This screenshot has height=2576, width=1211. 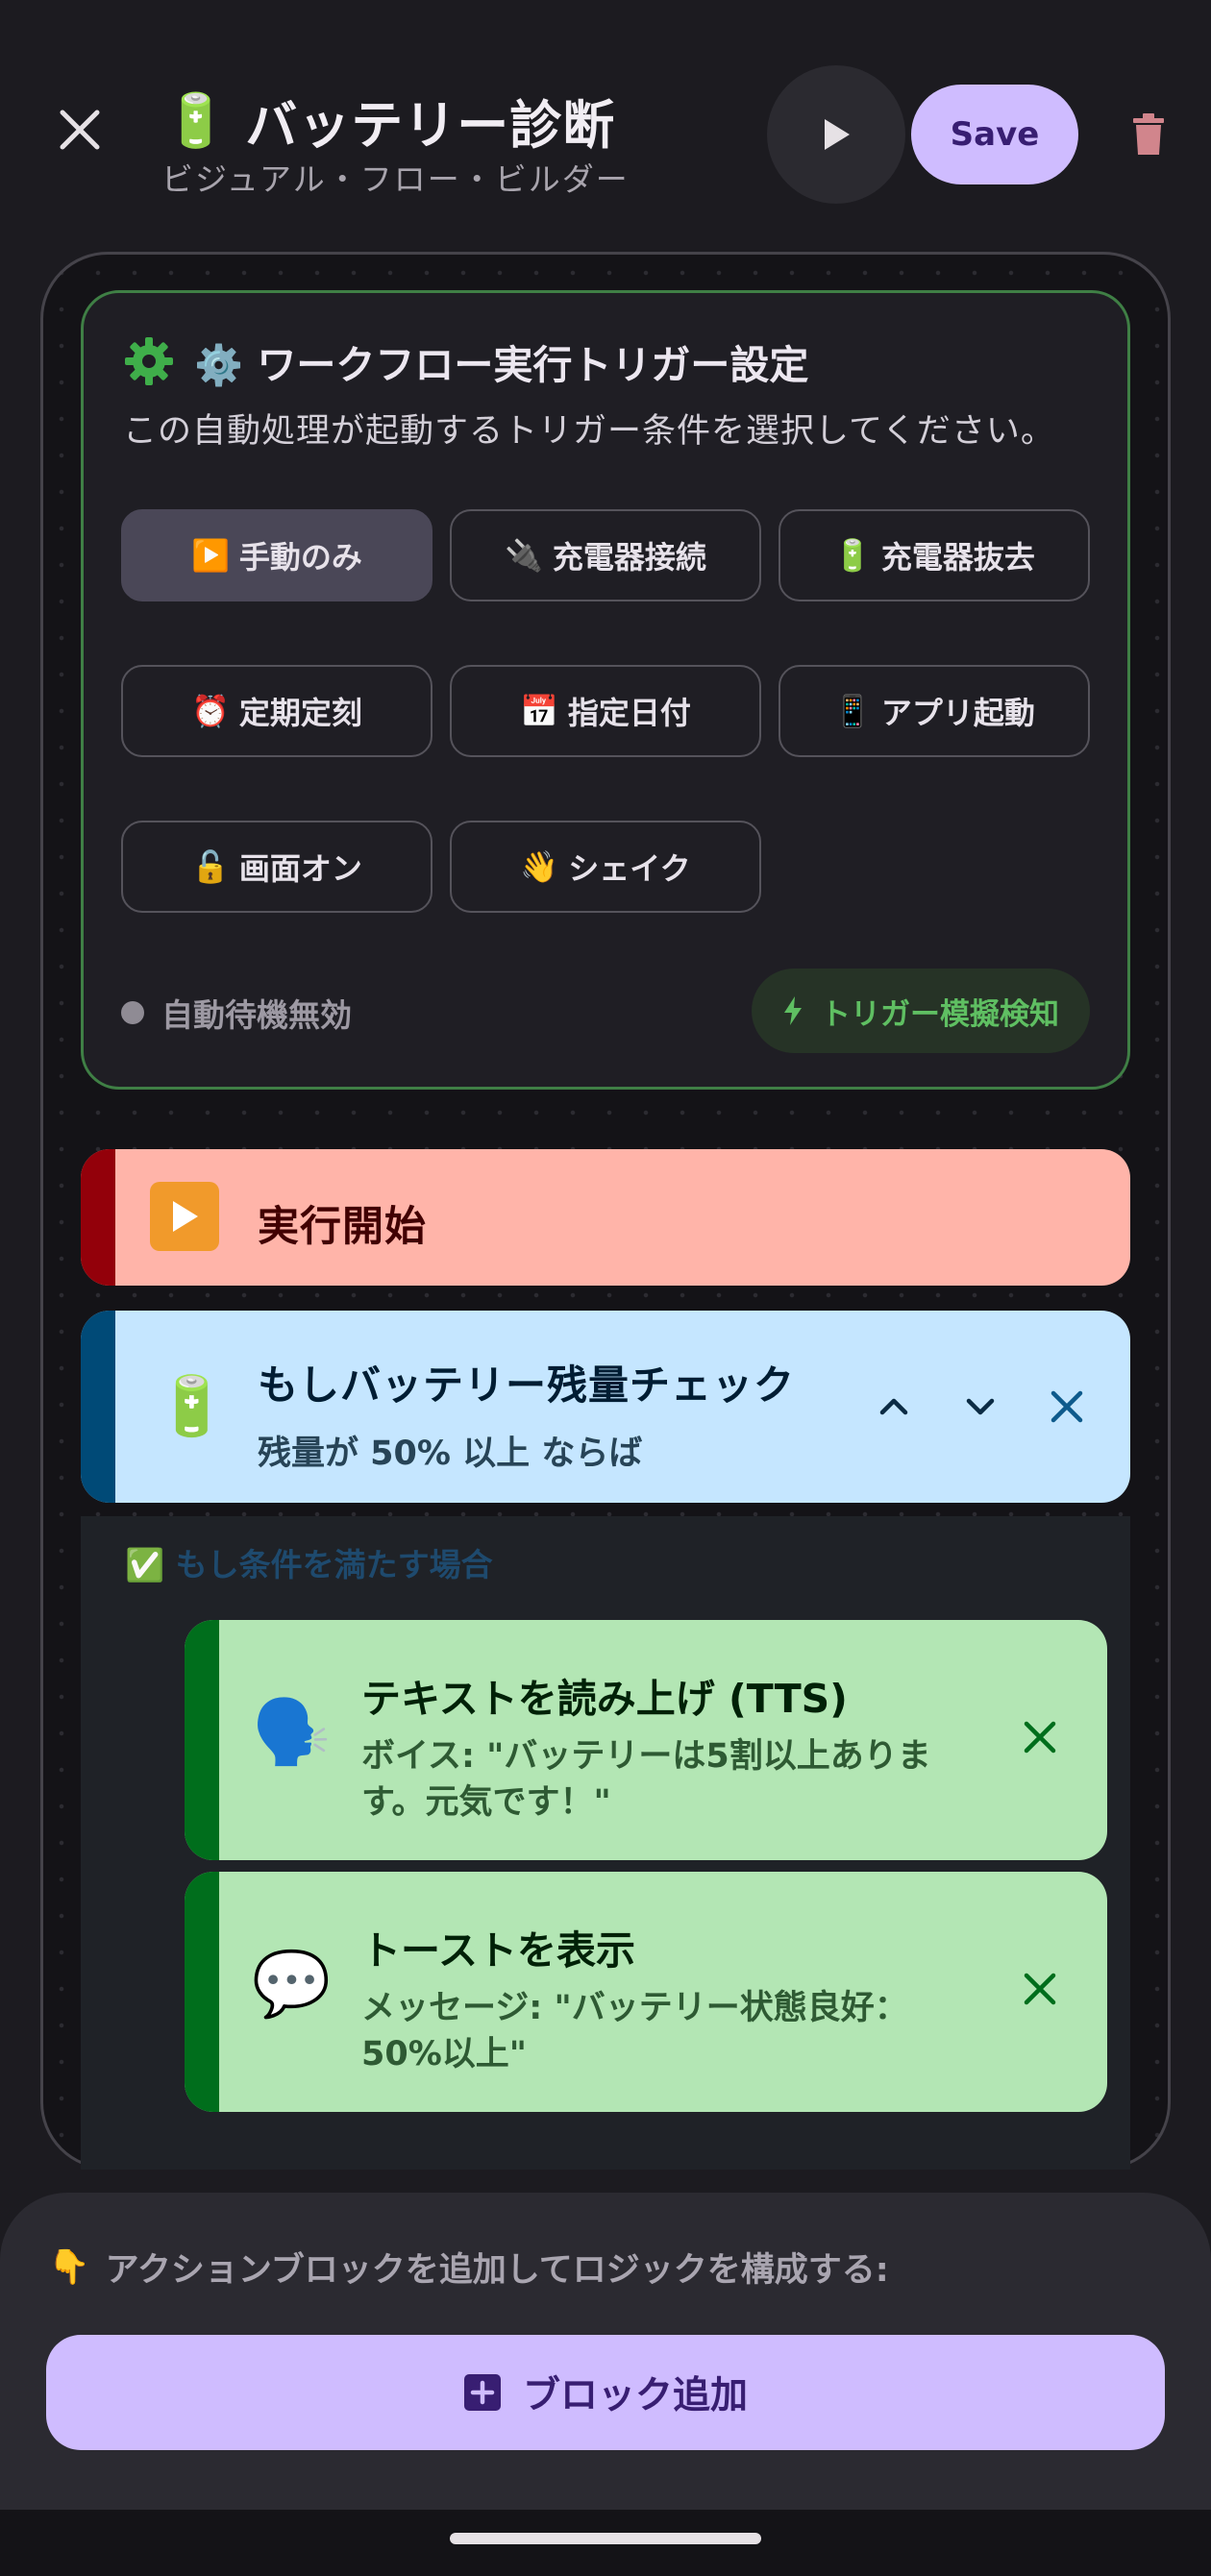 What do you see at coordinates (957, 557) in the screenshot?
I see `trigger-option-label: 充電器抜去` at bounding box center [957, 557].